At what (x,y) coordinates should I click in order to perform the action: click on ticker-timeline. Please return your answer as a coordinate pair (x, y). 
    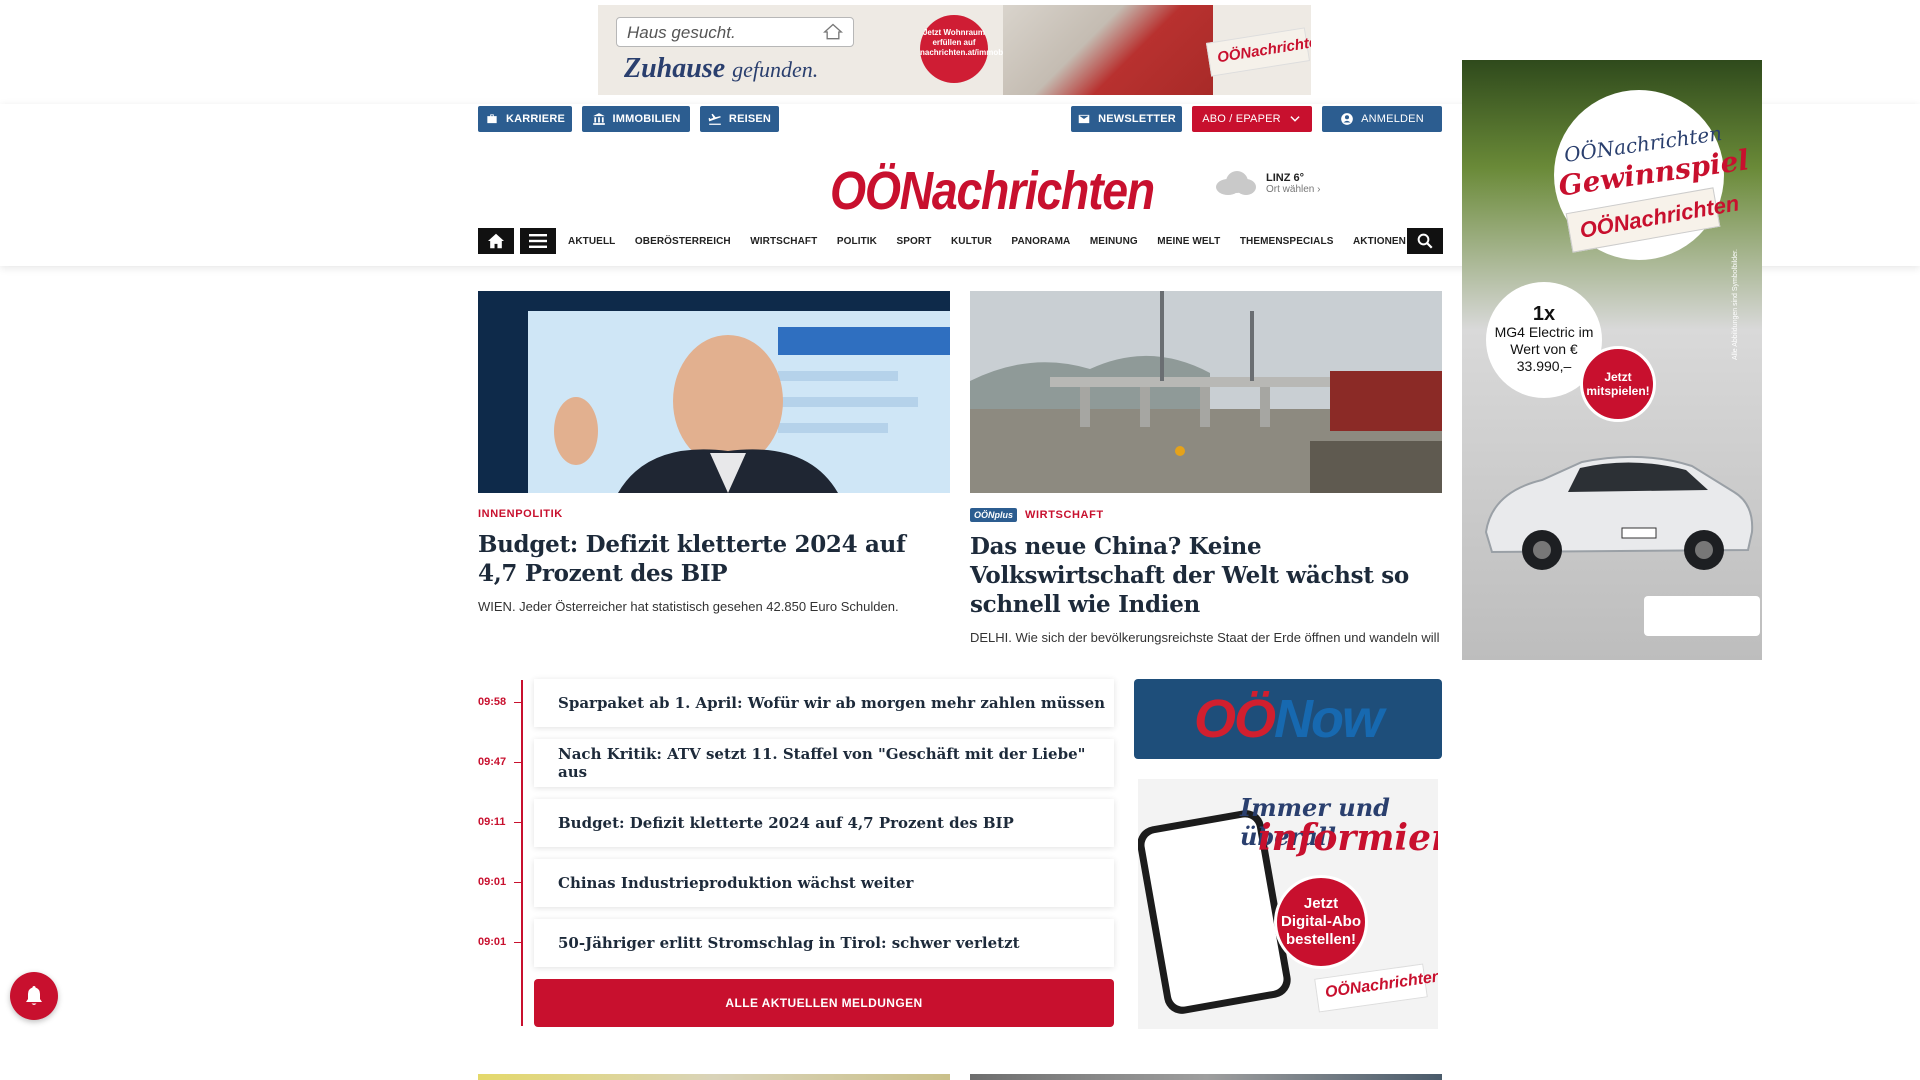
    Looking at the image, I should click on (522, 853).